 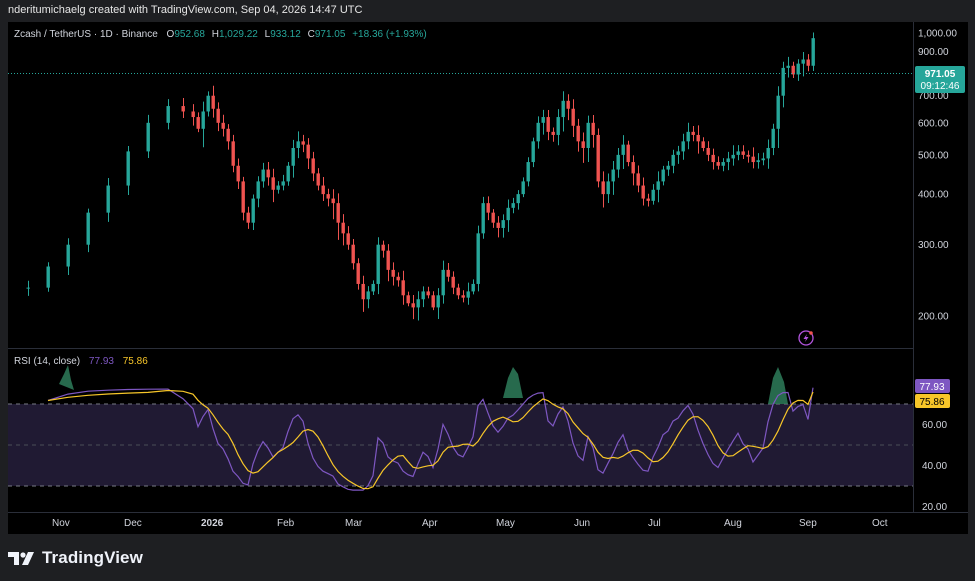 What do you see at coordinates (940, 79) in the screenshot?
I see `price-badge: 971.05 09:12:46` at bounding box center [940, 79].